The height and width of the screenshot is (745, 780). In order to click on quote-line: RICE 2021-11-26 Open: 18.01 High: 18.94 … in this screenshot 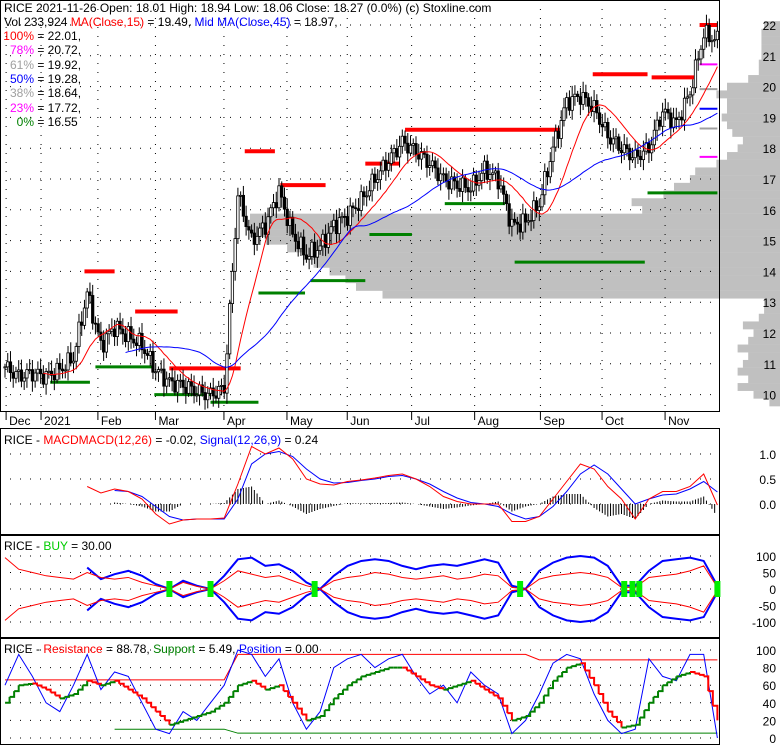, I will do `click(248, 8)`.